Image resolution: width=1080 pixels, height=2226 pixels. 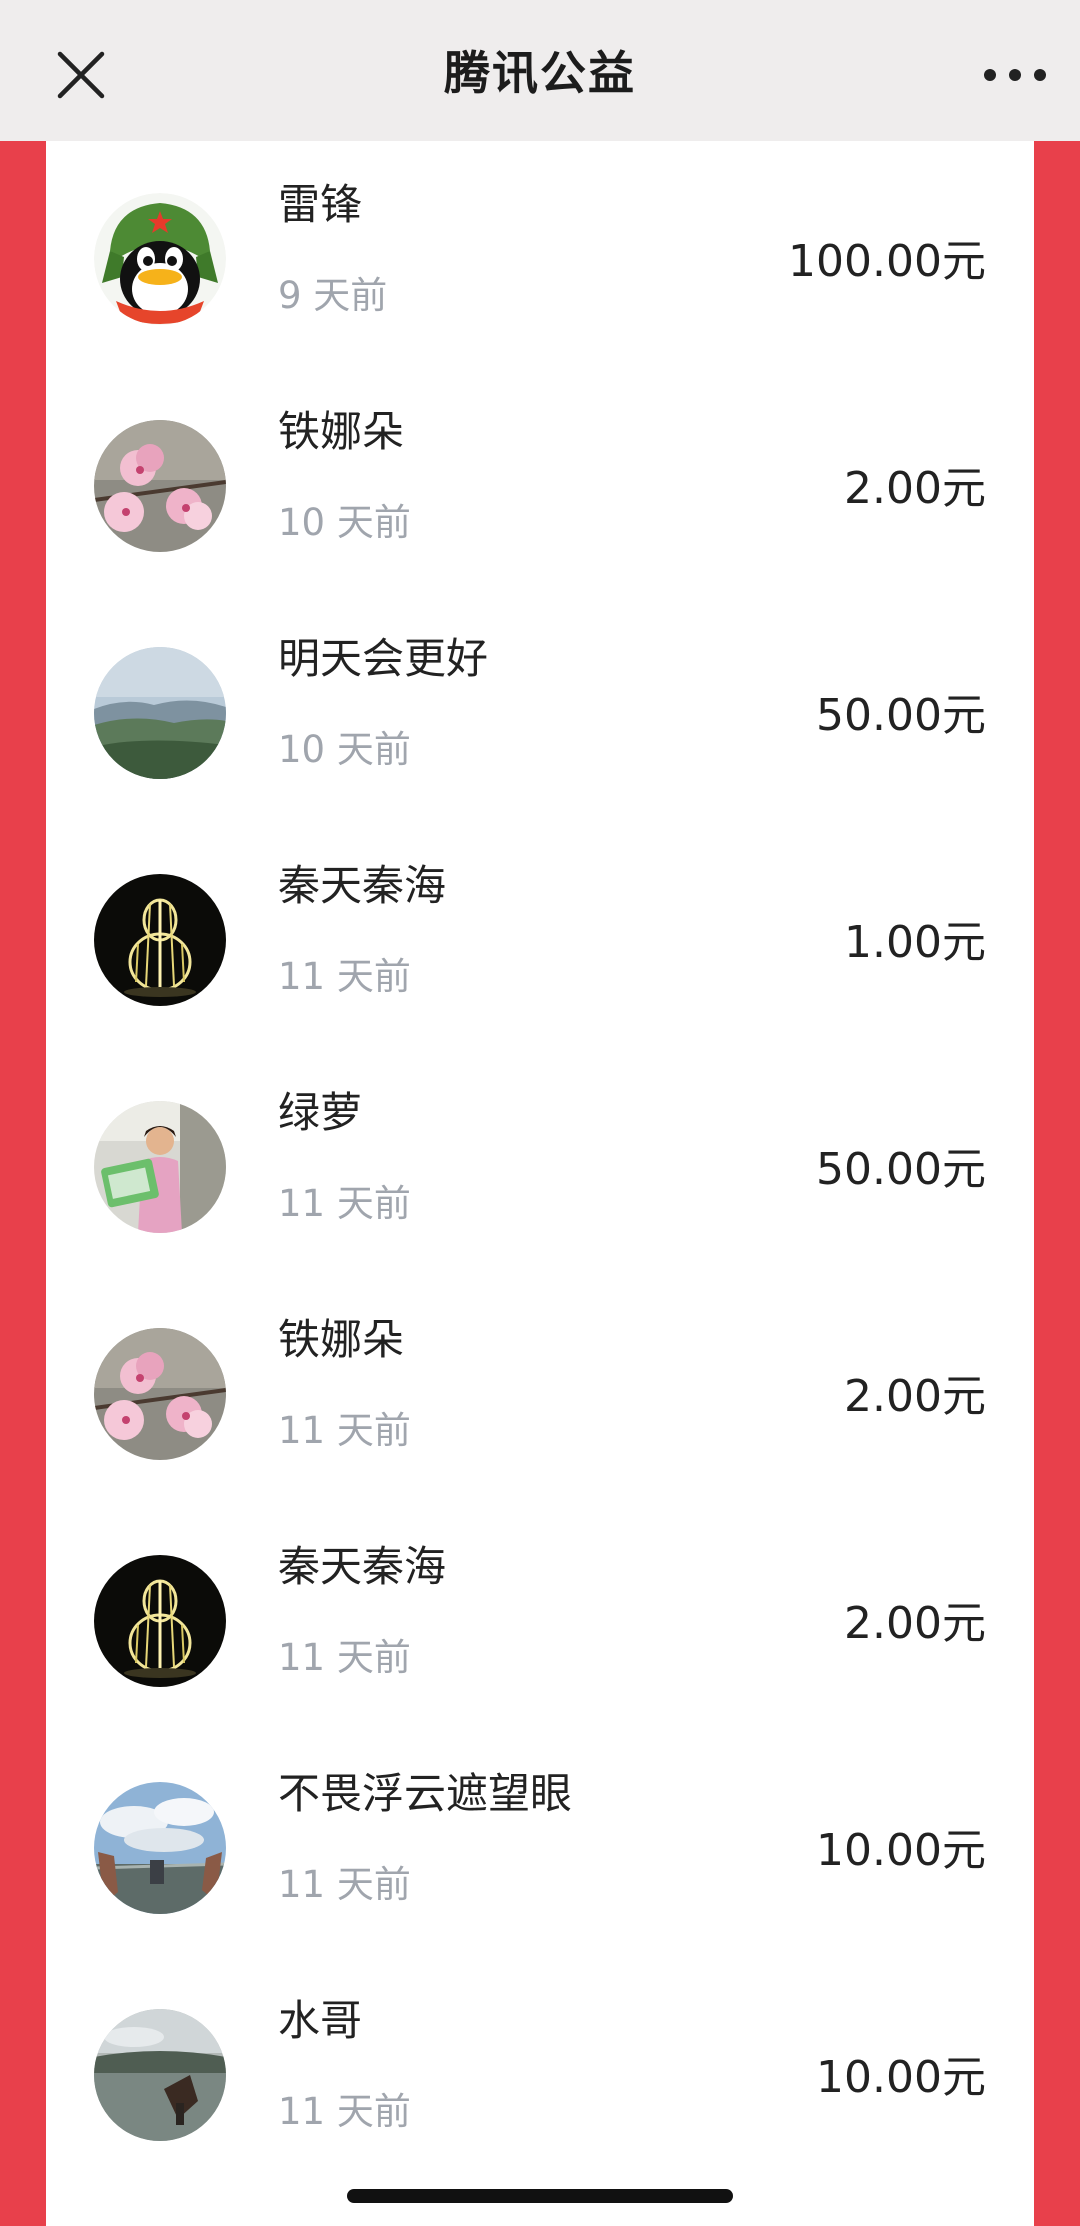 I want to click on left-red-border, so click(x=23, y=1183).